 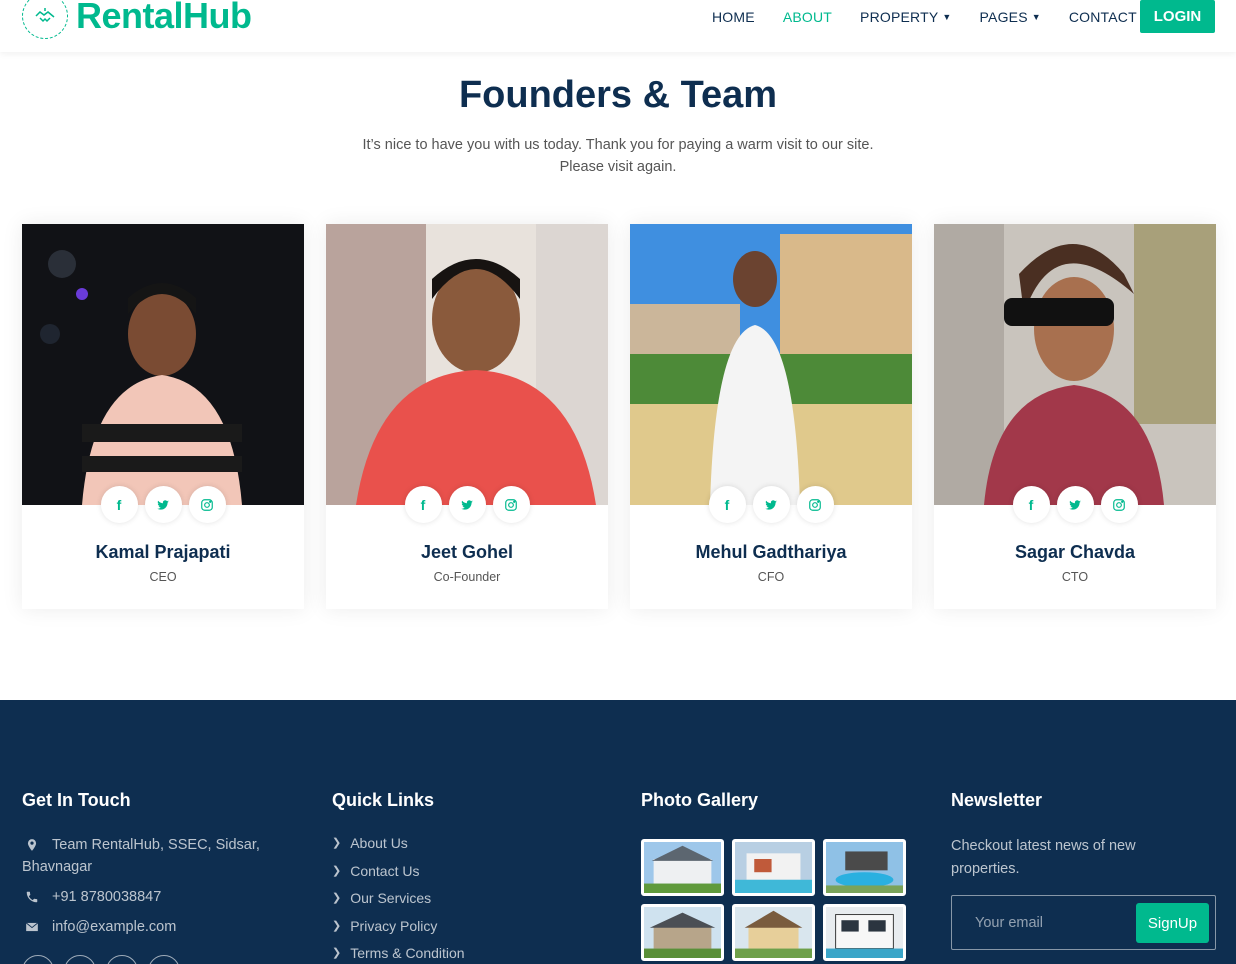 What do you see at coordinates (1103, 17) in the screenshot?
I see `nav-contact: CONTACT` at bounding box center [1103, 17].